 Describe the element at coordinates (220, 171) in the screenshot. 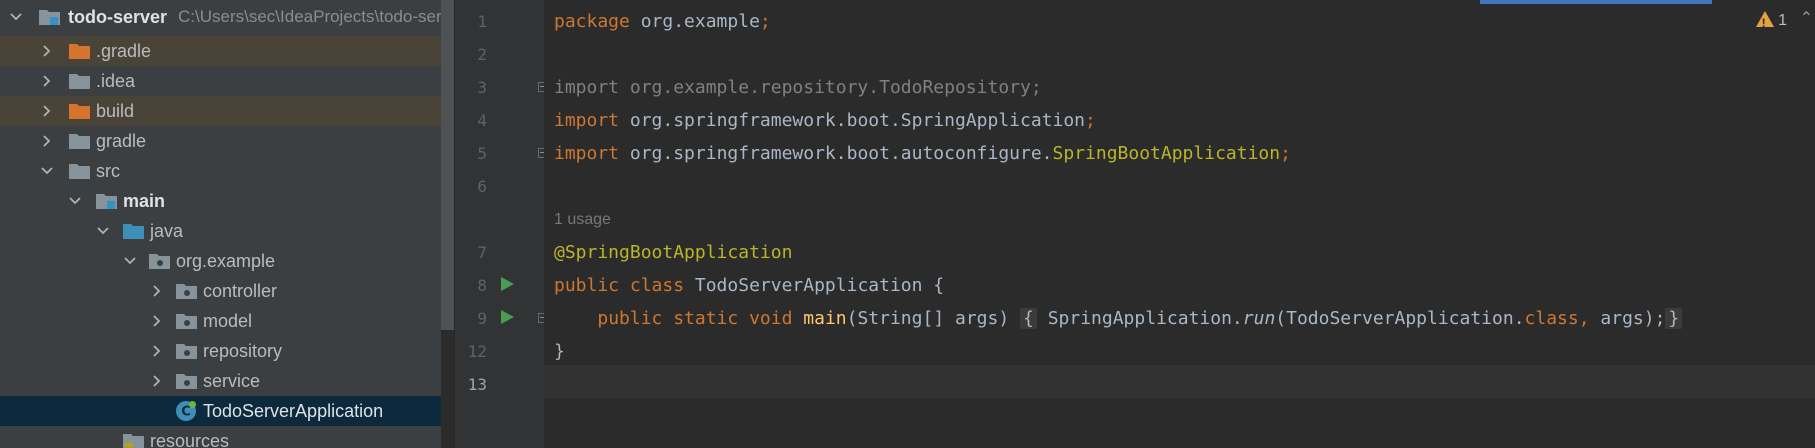

I see `tree-item-src: src` at that location.